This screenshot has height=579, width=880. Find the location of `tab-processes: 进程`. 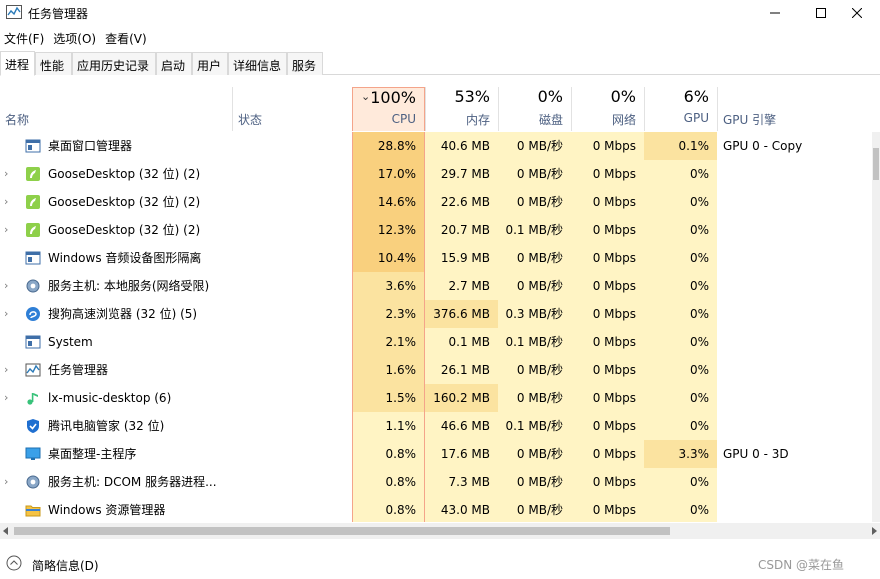

tab-processes: 进程 is located at coordinates (17, 63).